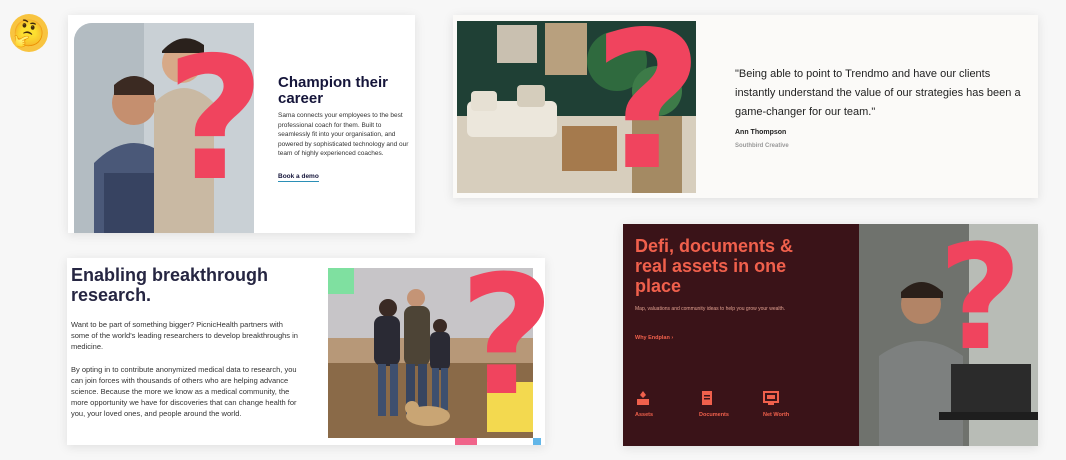  What do you see at coordinates (762, 146) in the screenshot?
I see `author-company: Southbird Creative` at bounding box center [762, 146].